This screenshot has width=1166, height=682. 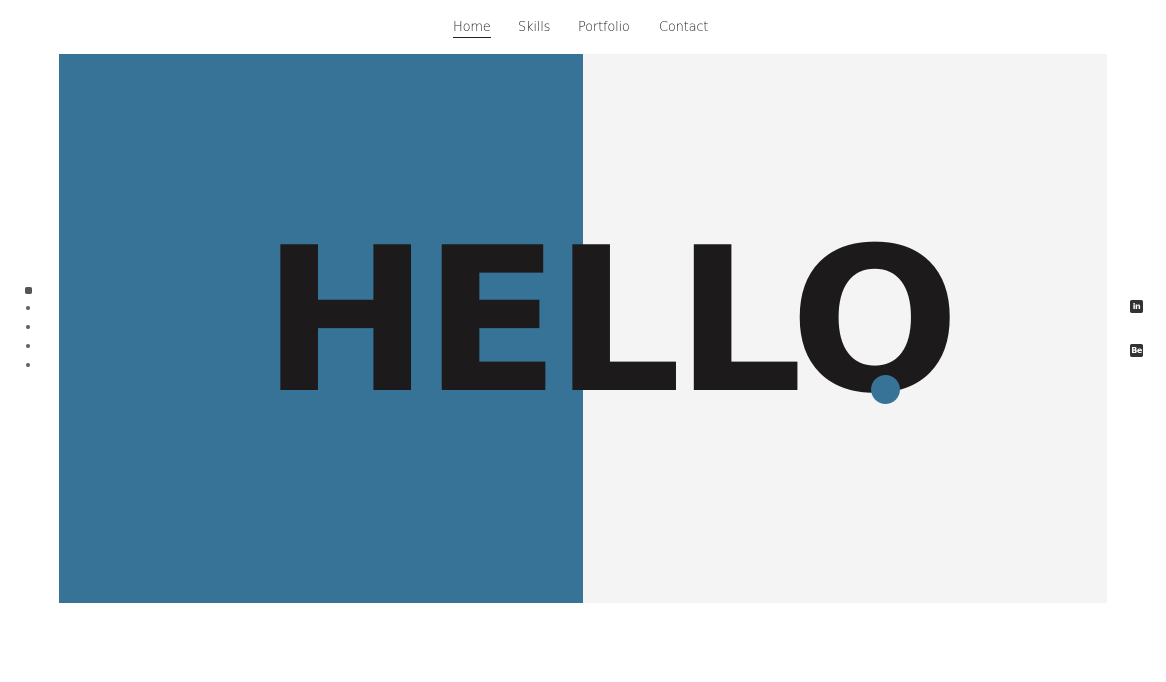 I want to click on behance-icon: Be, so click(x=1136, y=350).